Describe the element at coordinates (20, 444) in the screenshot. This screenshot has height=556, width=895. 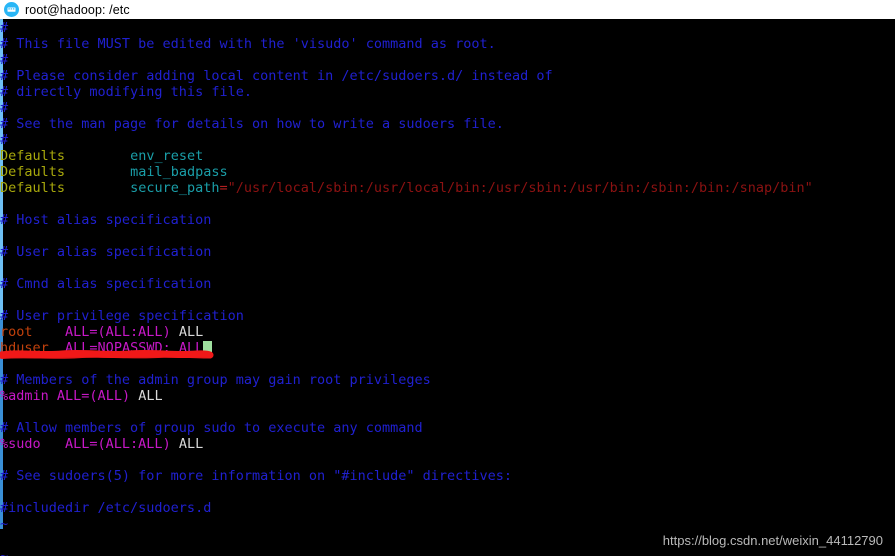
I see `terminal-text-segment: %sudo` at that location.